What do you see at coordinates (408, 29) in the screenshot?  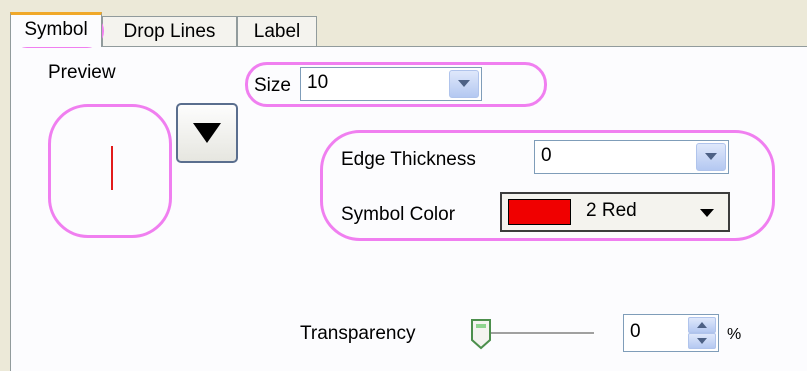 I see `tab-bar: Symbol Drop Lines Label` at bounding box center [408, 29].